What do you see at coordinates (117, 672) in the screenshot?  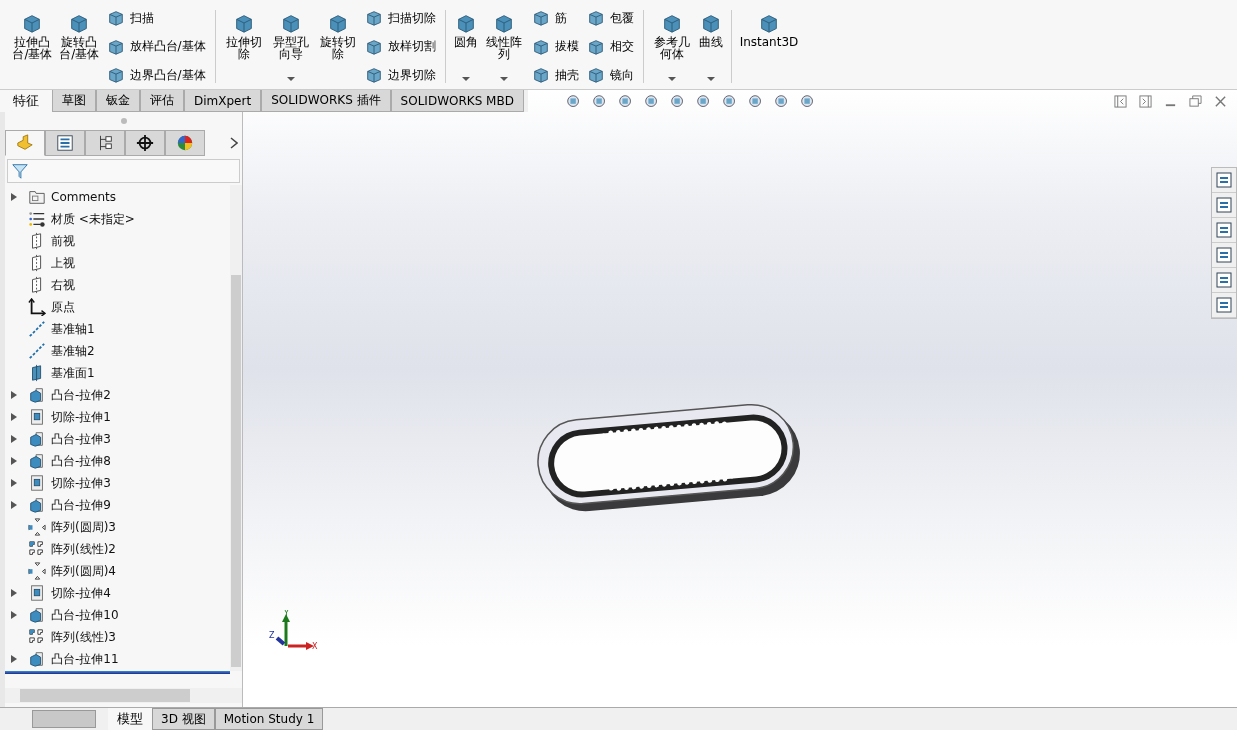 I see `rollback-bar` at bounding box center [117, 672].